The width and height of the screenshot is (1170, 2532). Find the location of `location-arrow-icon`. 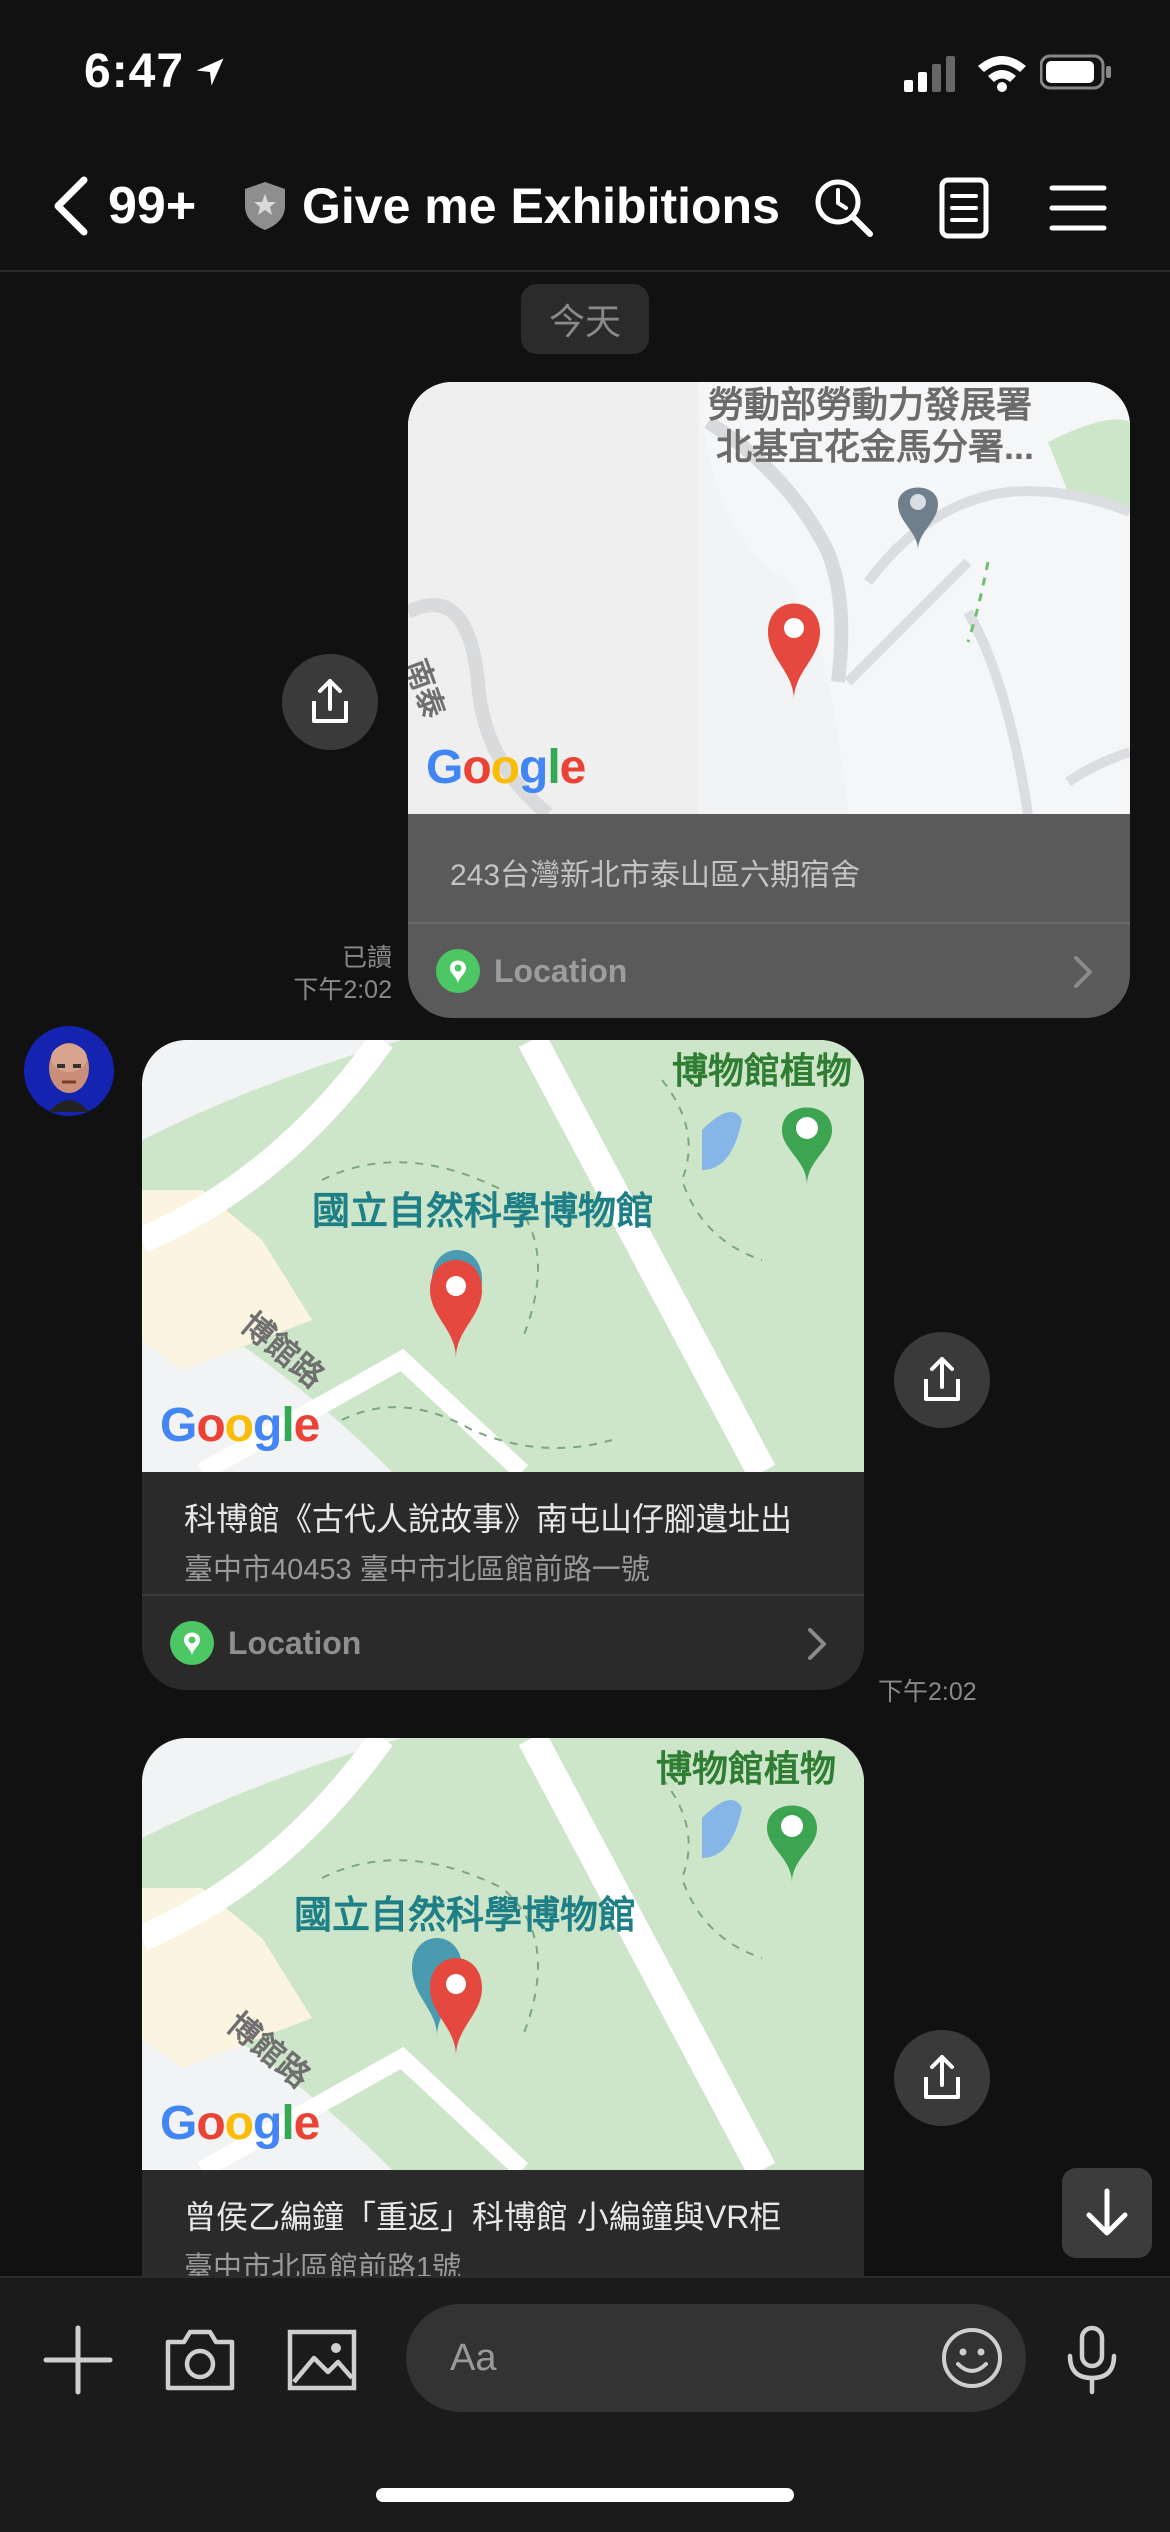

location-arrow-icon is located at coordinates (210, 72).